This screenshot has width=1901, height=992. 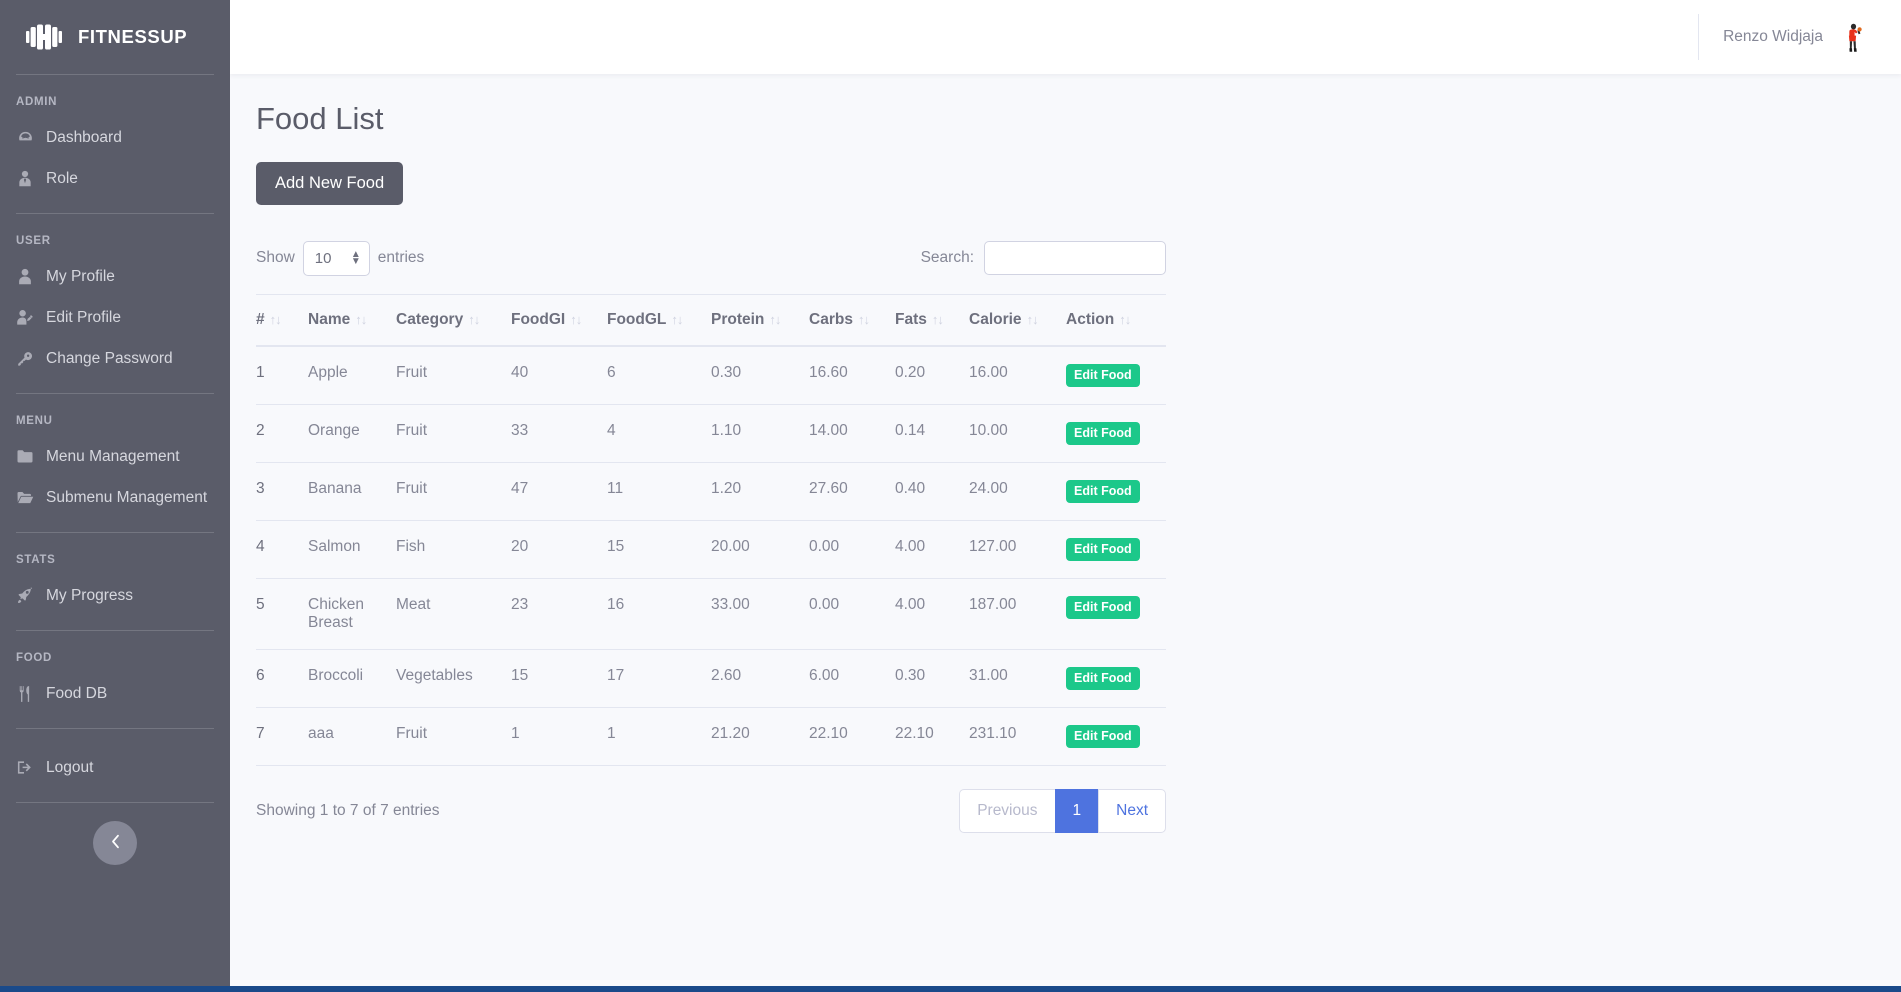 I want to click on cell-num: 3, so click(x=282, y=492).